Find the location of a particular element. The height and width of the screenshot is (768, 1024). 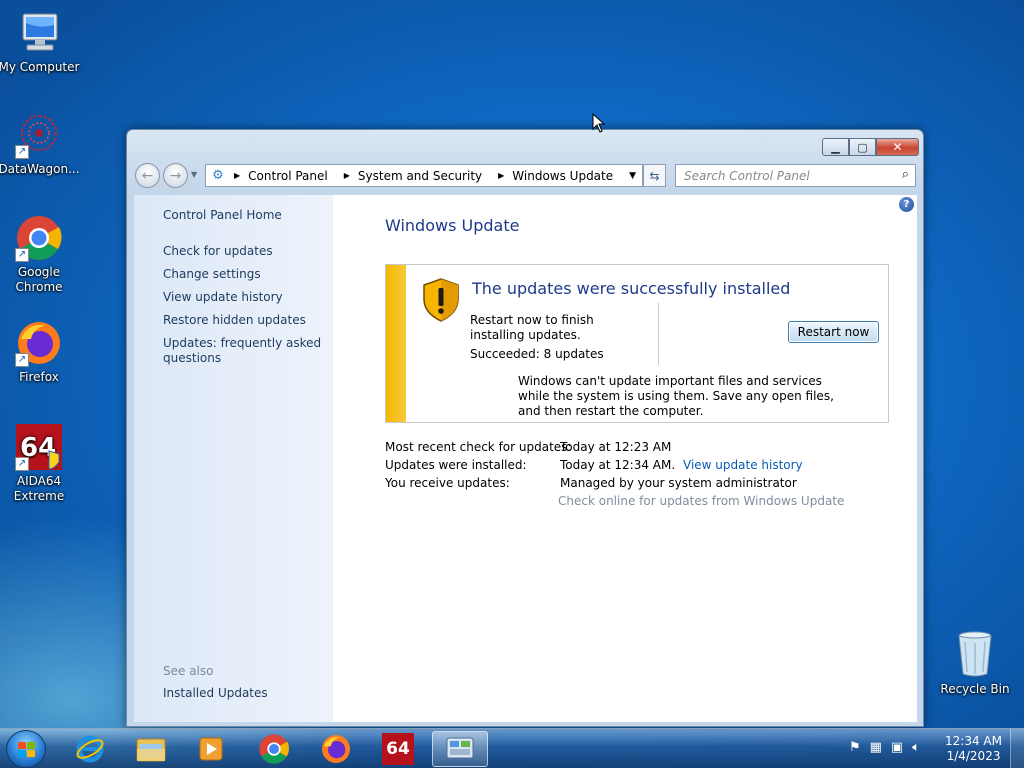

desktop-icon-firefox: ↗ Firefox is located at coordinates (40, 352).